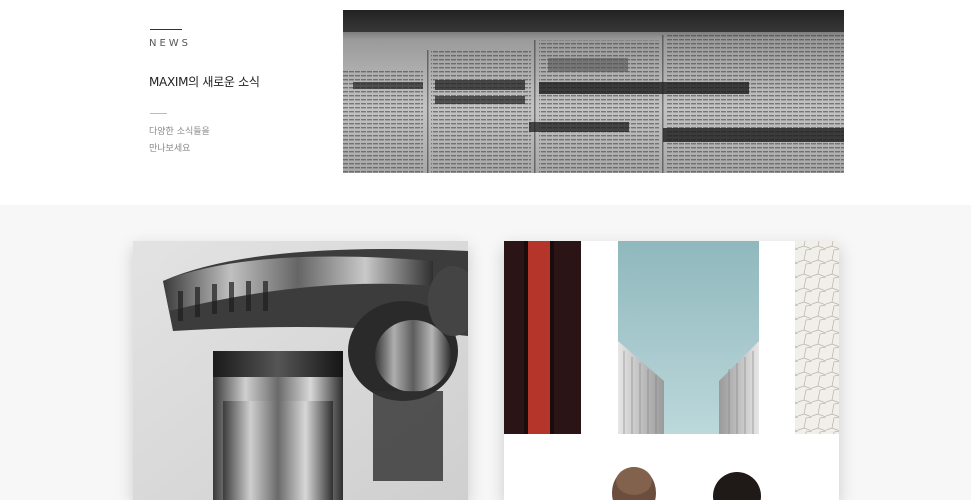  I want to click on section-divider-top, so click(166, 29).